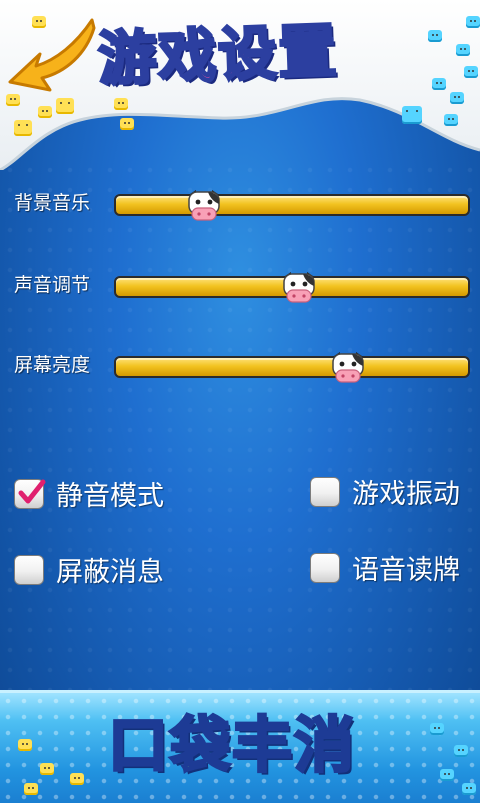  I want to click on block-messages-checkbox: 屏蔽消息, so click(89, 569).